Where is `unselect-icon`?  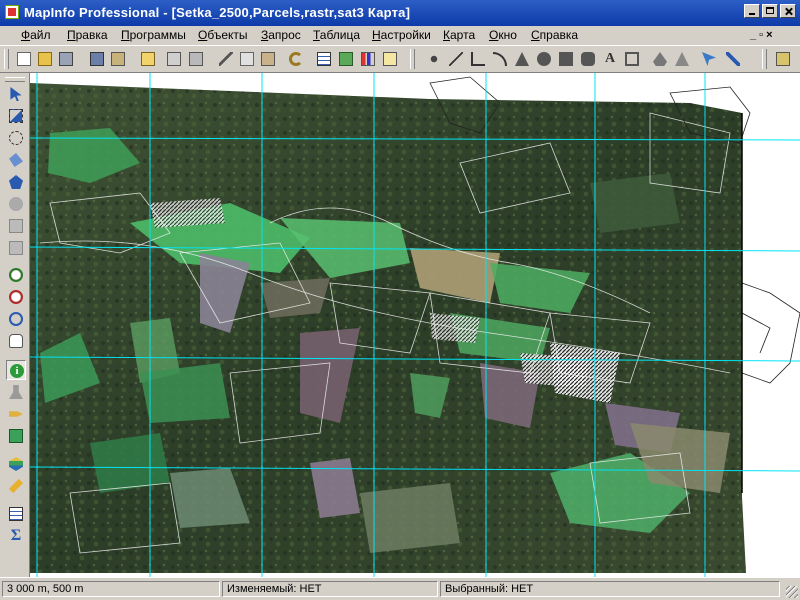 unselect-icon is located at coordinates (16, 248).